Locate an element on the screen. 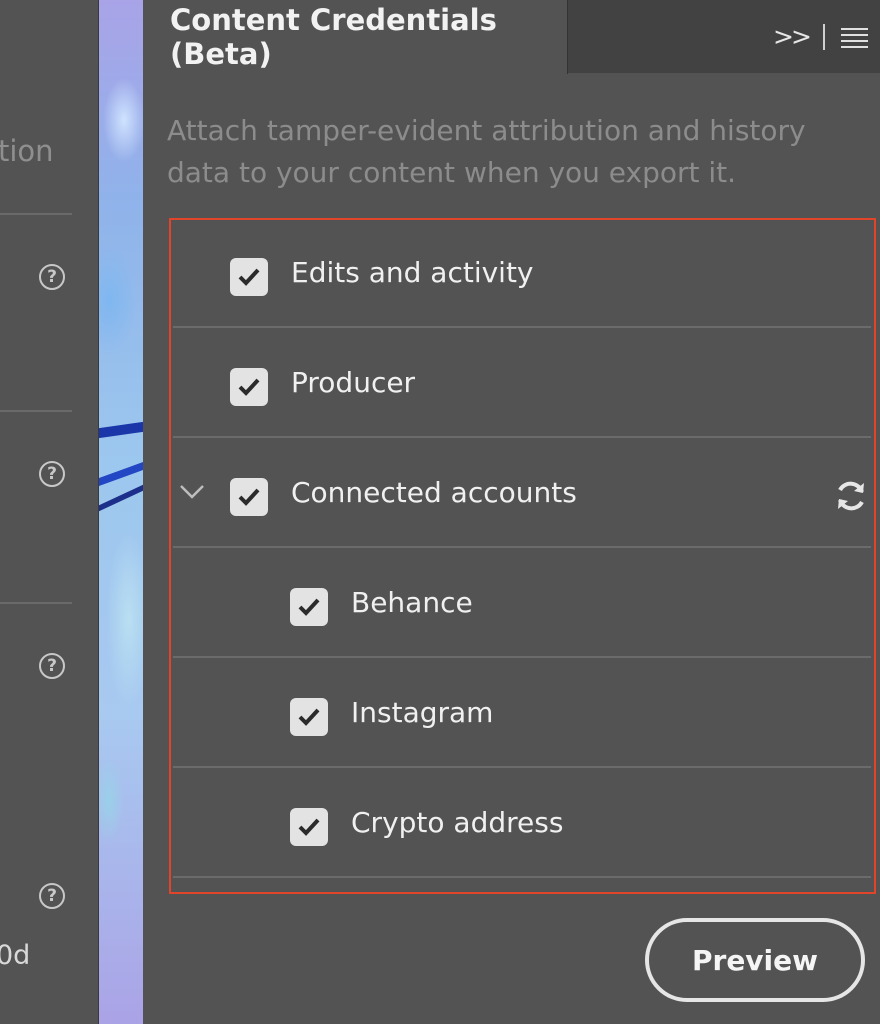 The height and width of the screenshot is (1024, 880). checkbox-connected-accounts is located at coordinates (249, 497).